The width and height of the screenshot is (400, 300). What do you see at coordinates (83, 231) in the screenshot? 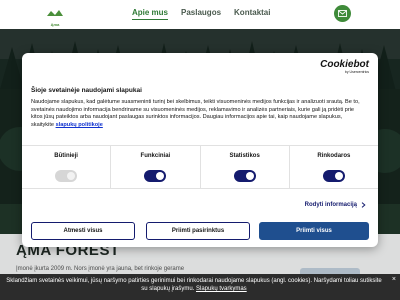
I see `decline-all-button: Atmesti visus` at bounding box center [83, 231].